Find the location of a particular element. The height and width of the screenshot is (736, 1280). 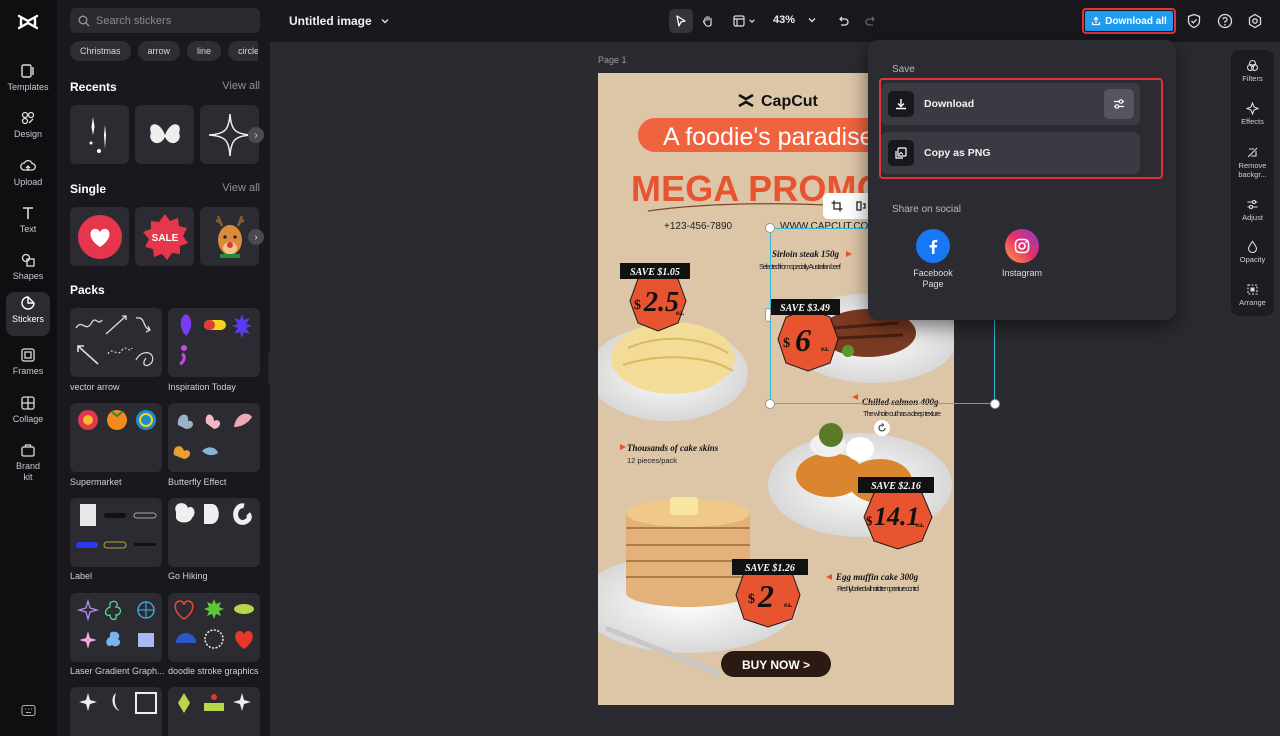

capcut-logo-icon is located at coordinates (28, 22).